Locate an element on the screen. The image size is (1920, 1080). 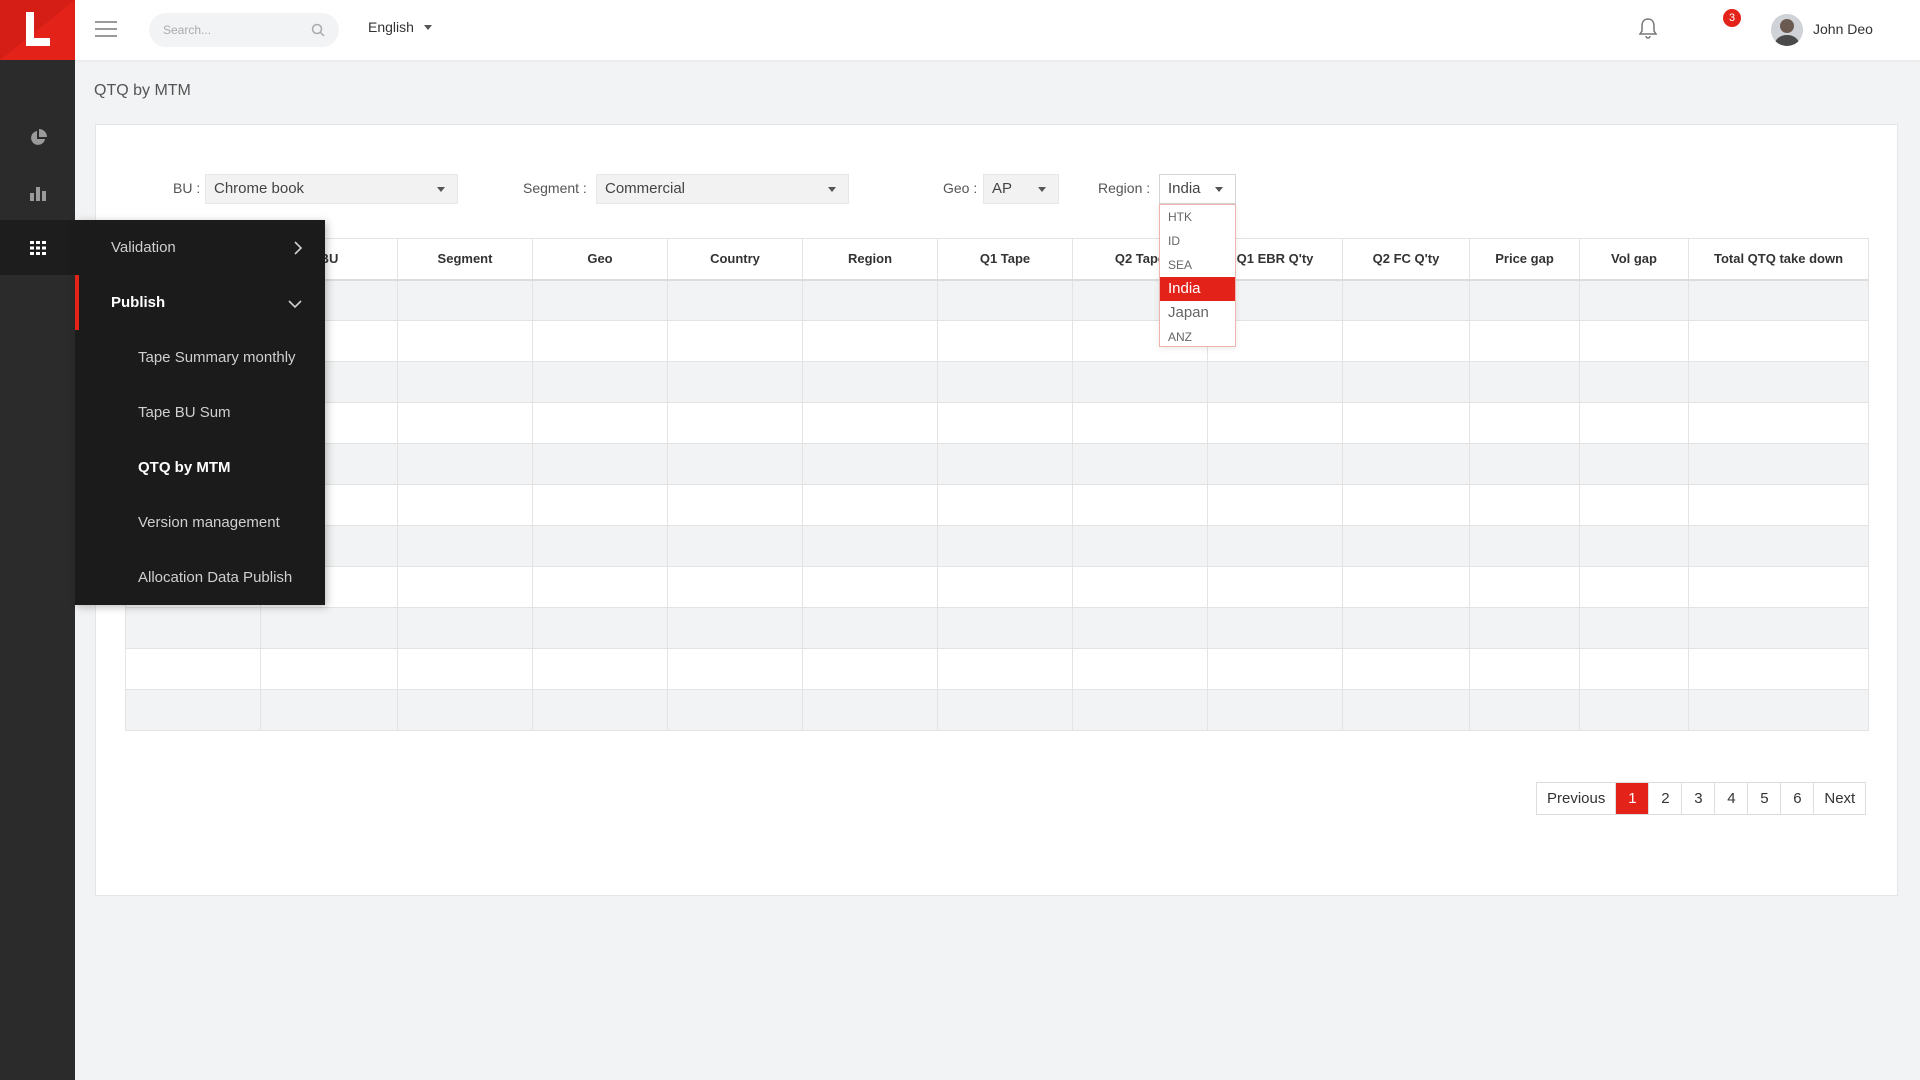
hamburger-menu-icon is located at coordinates (106, 29).